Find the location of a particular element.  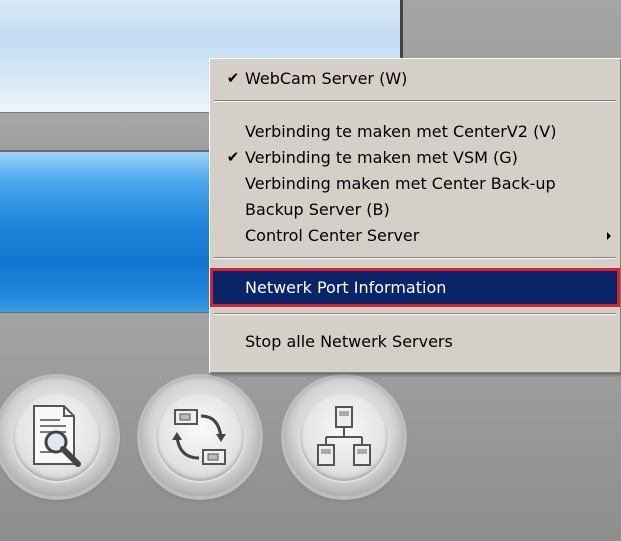

menu-item-stop-all-network-servers: Stop alle Netwerk Servers is located at coordinates (415, 341).